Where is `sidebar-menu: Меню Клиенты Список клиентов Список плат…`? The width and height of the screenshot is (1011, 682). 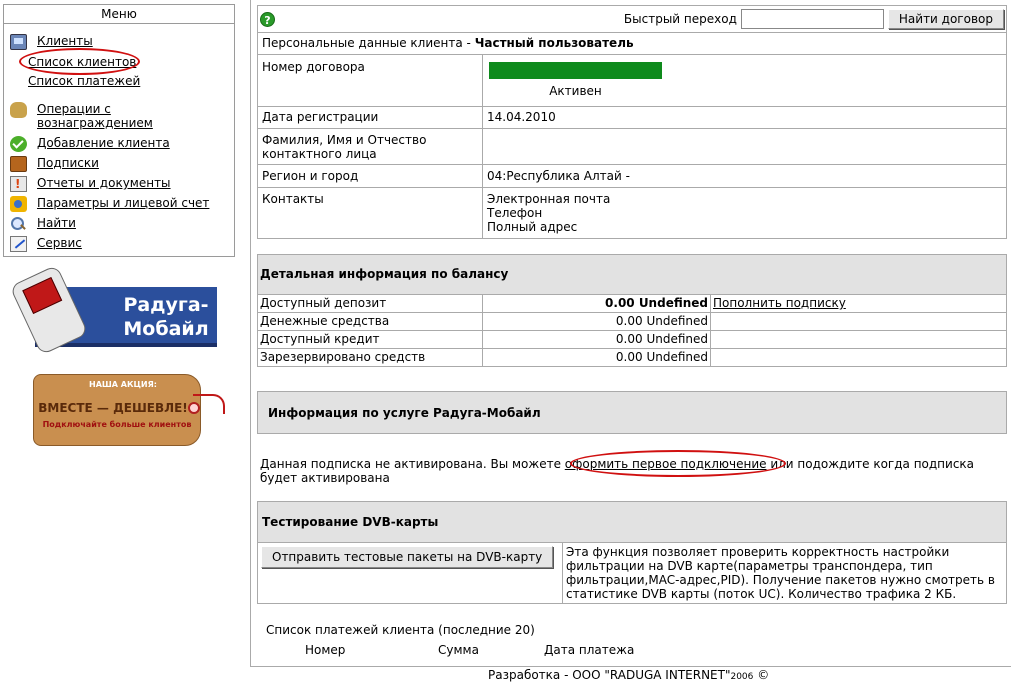
sidebar-menu: Меню Клиенты Список клиентов Список плат… is located at coordinates (119, 130).